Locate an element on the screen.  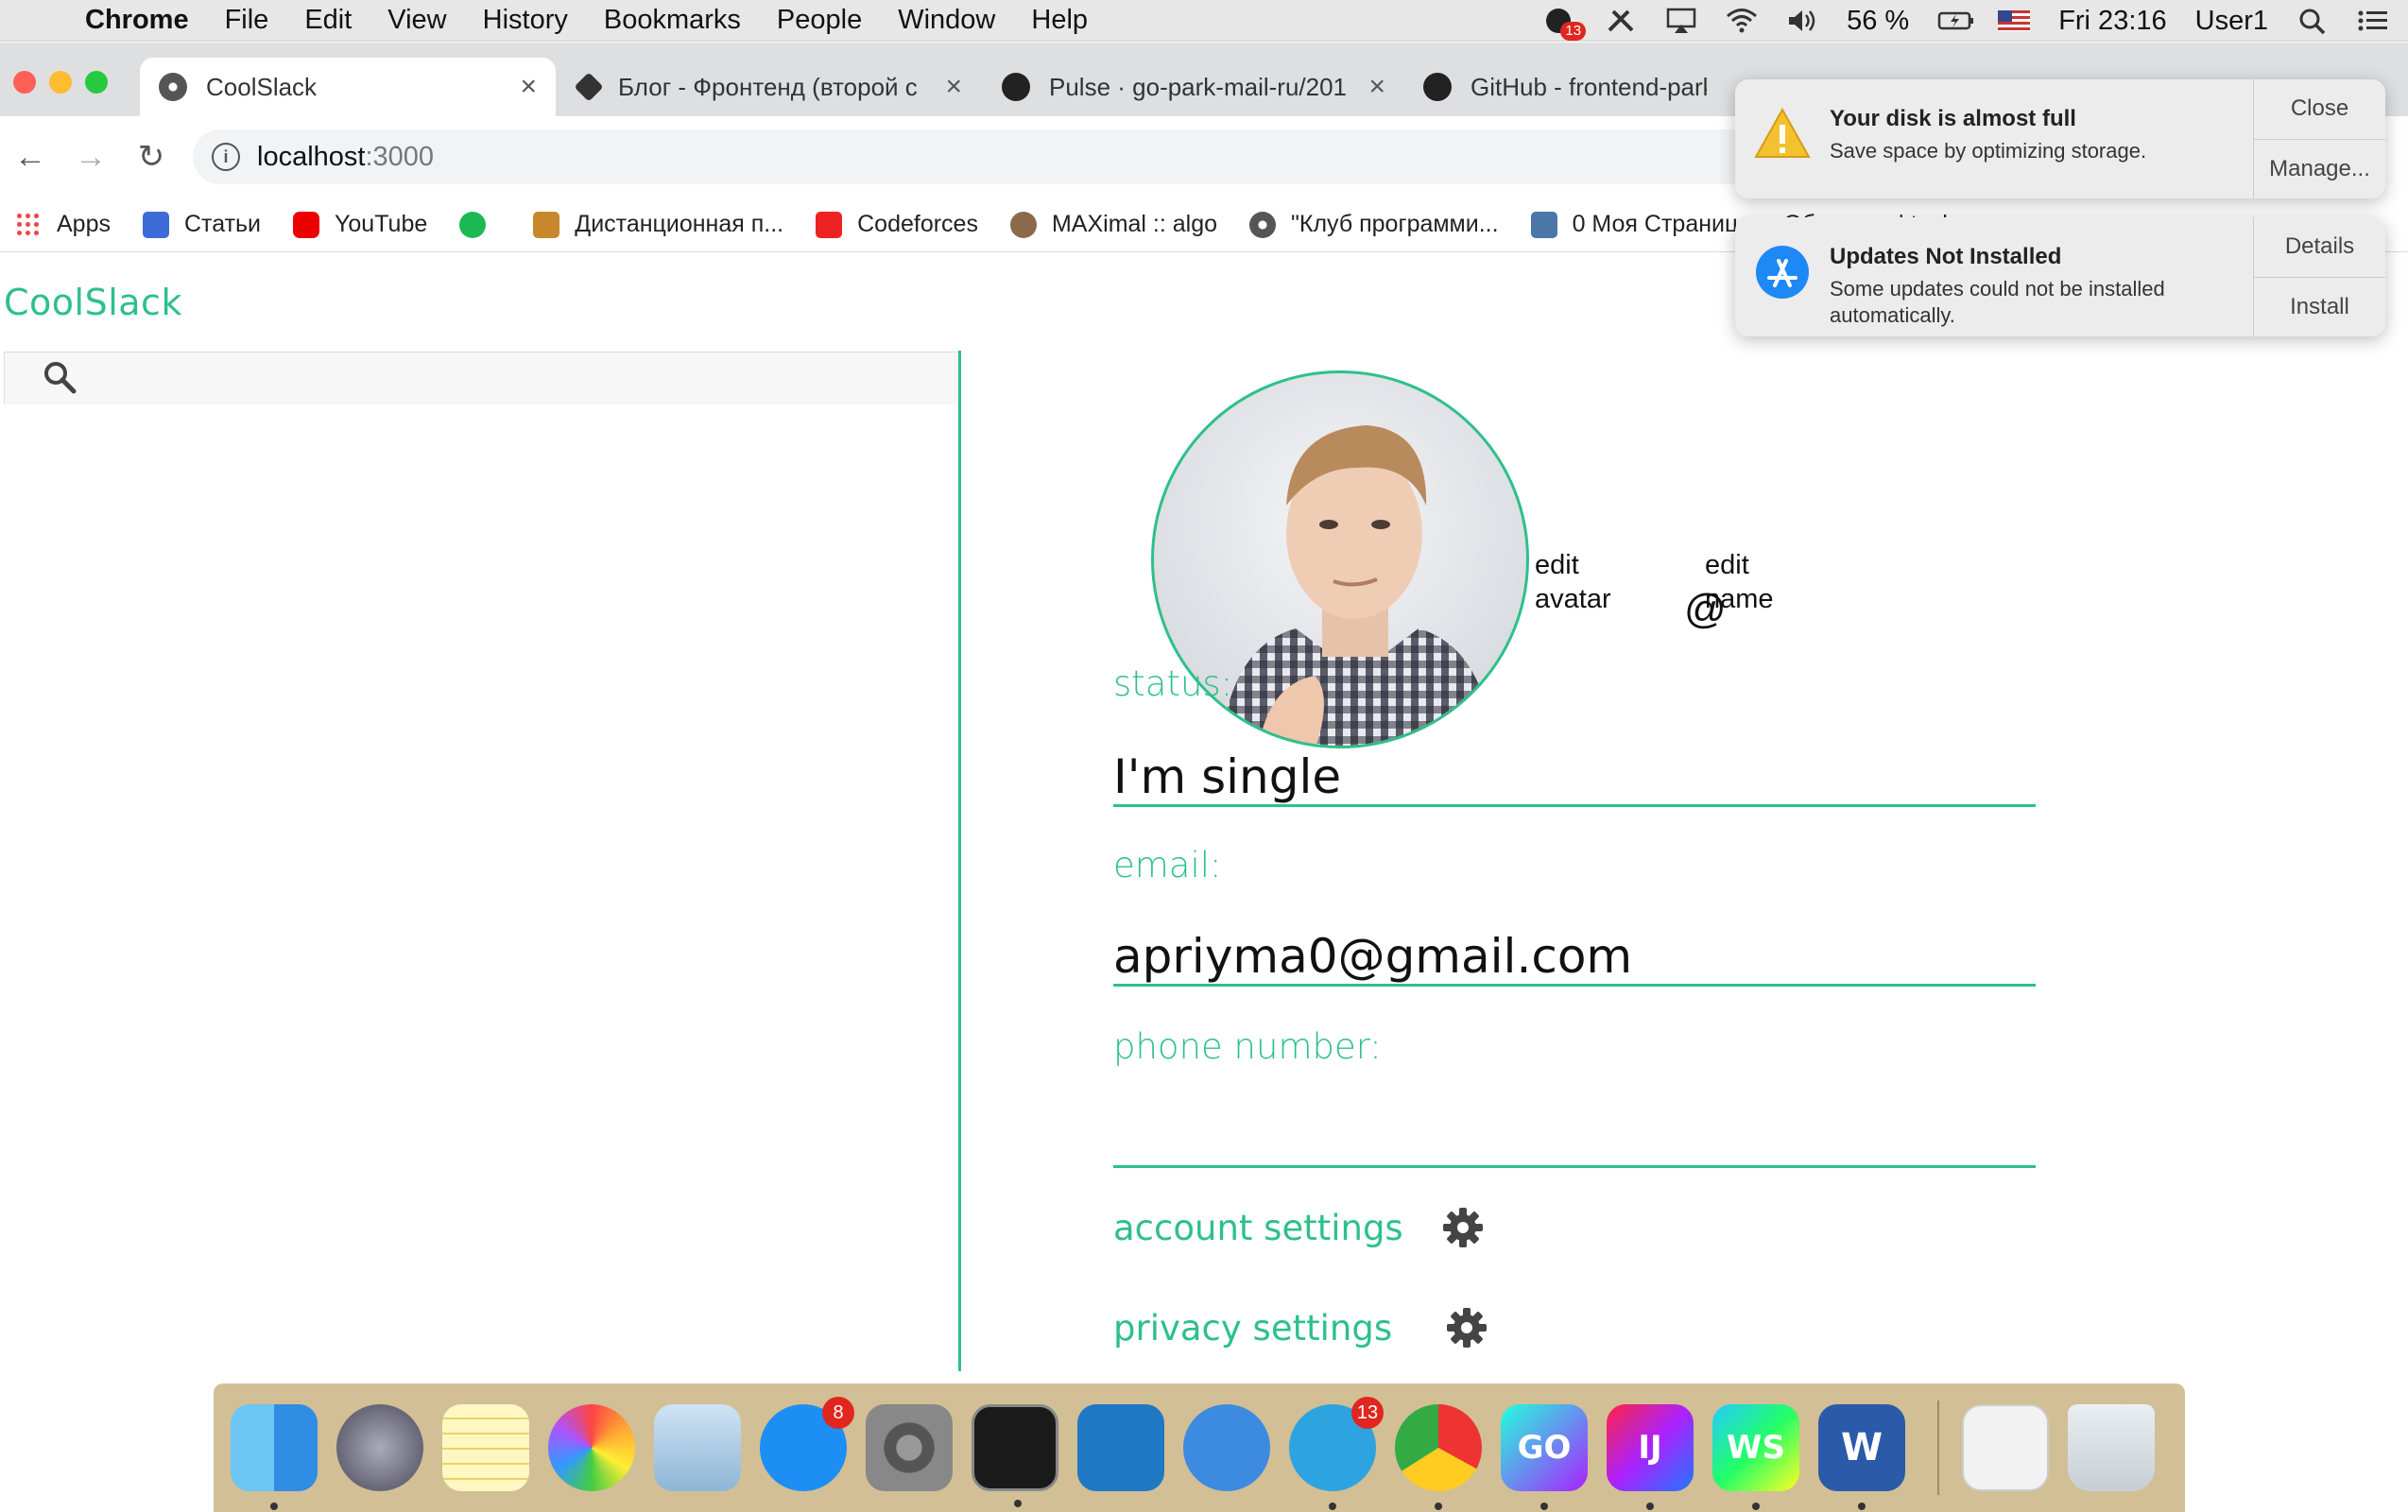
brand-logo: CoolSlack is located at coordinates (93, 302).